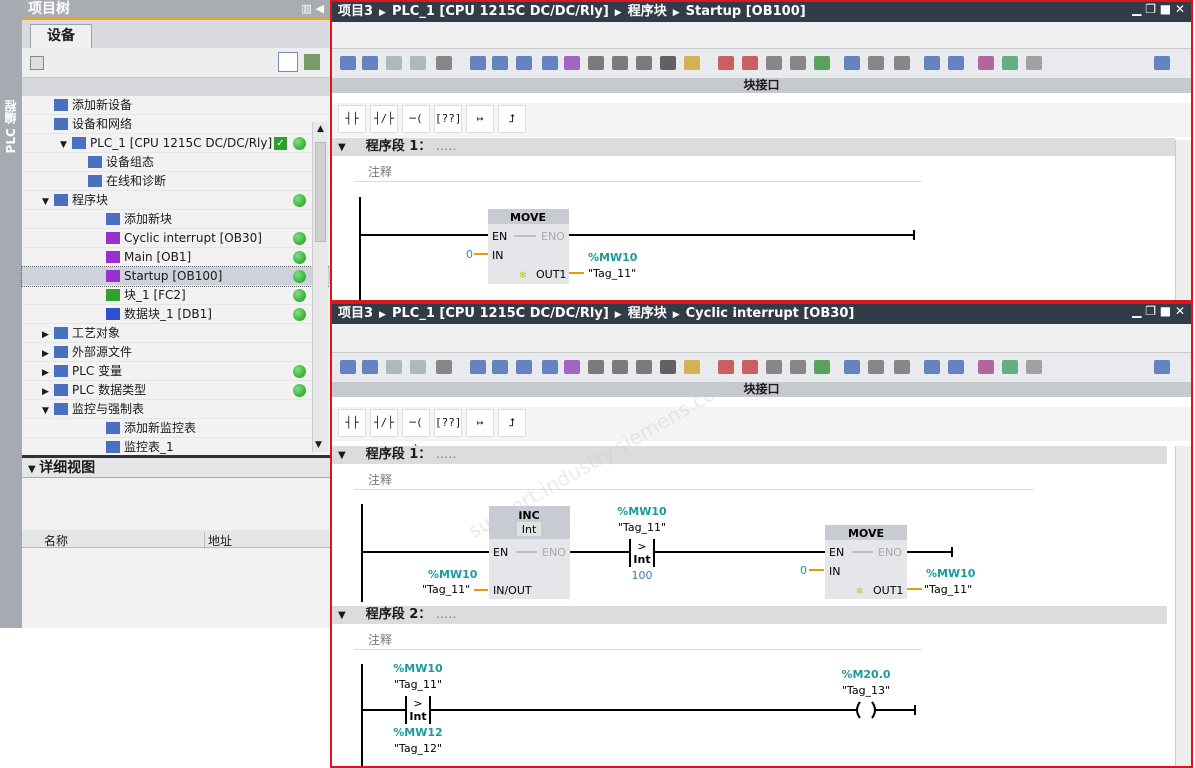 The height and width of the screenshot is (768, 1195). I want to click on tree-item-label: 在线和诊断, so click(136, 181).